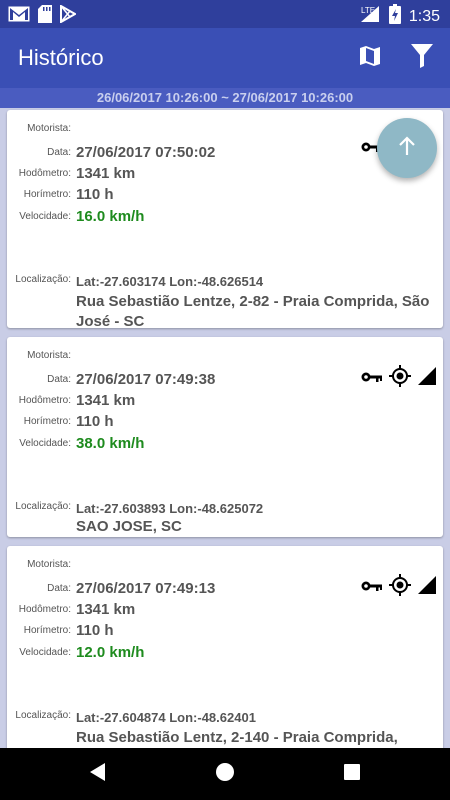 This screenshot has width=450, height=800. I want to click on recents-icon, so click(352, 774).